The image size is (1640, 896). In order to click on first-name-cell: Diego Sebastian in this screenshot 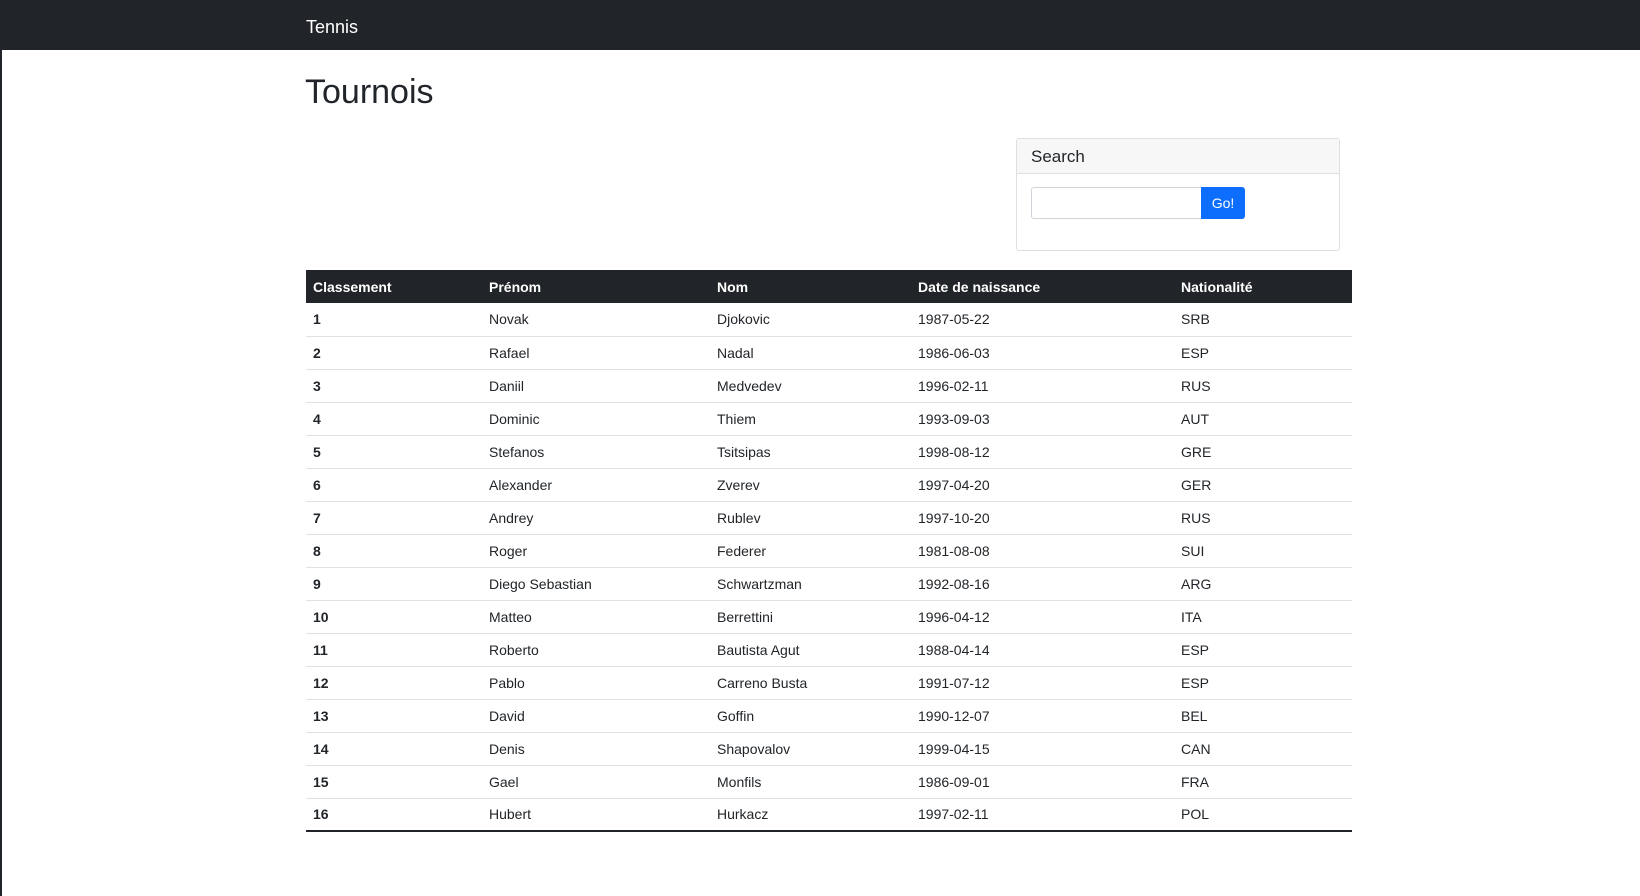, I will do `click(596, 584)`.